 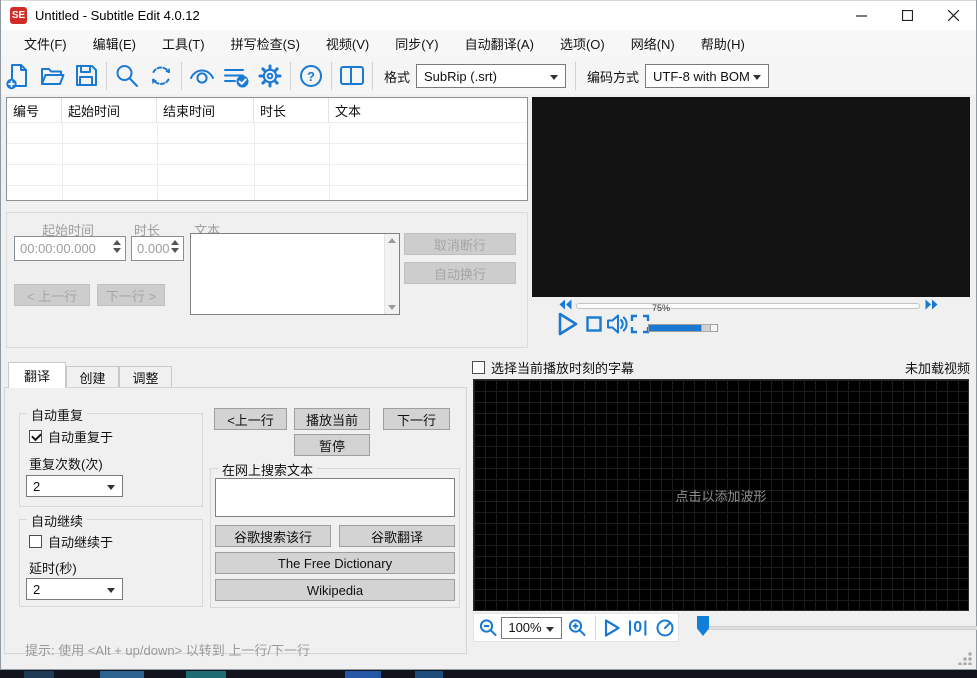 What do you see at coordinates (109, 110) in the screenshot?
I see `column-header-start-time: 起始时间` at bounding box center [109, 110].